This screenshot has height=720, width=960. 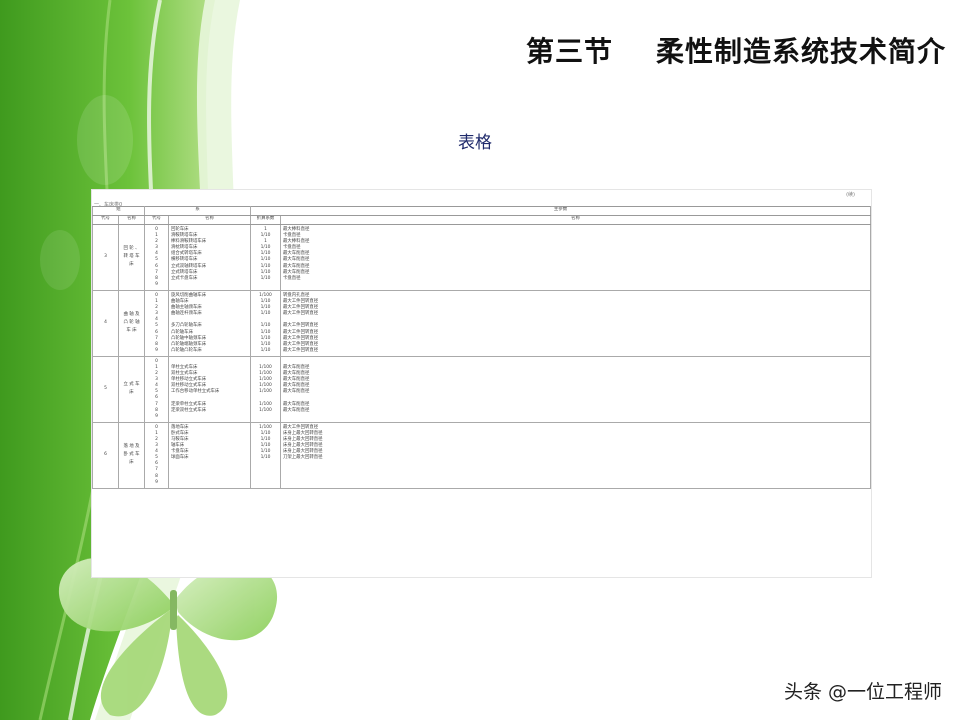 I want to click on series-name: 凸轮轴凸轮车床, so click(x=186, y=350).